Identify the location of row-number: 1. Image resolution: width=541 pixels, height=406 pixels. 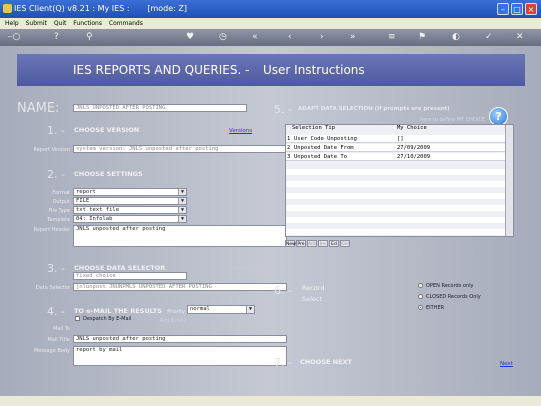
(289, 139).